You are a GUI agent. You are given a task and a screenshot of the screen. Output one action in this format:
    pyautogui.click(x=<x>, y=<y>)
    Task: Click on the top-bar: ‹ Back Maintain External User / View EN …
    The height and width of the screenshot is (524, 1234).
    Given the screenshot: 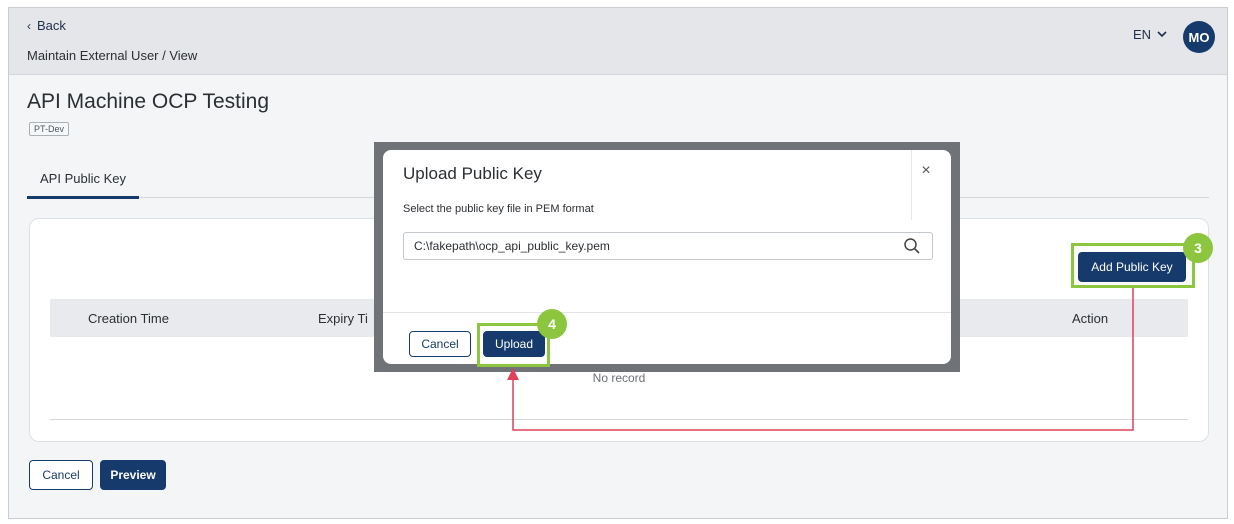 What is the action you would take?
    pyautogui.click(x=618, y=41)
    